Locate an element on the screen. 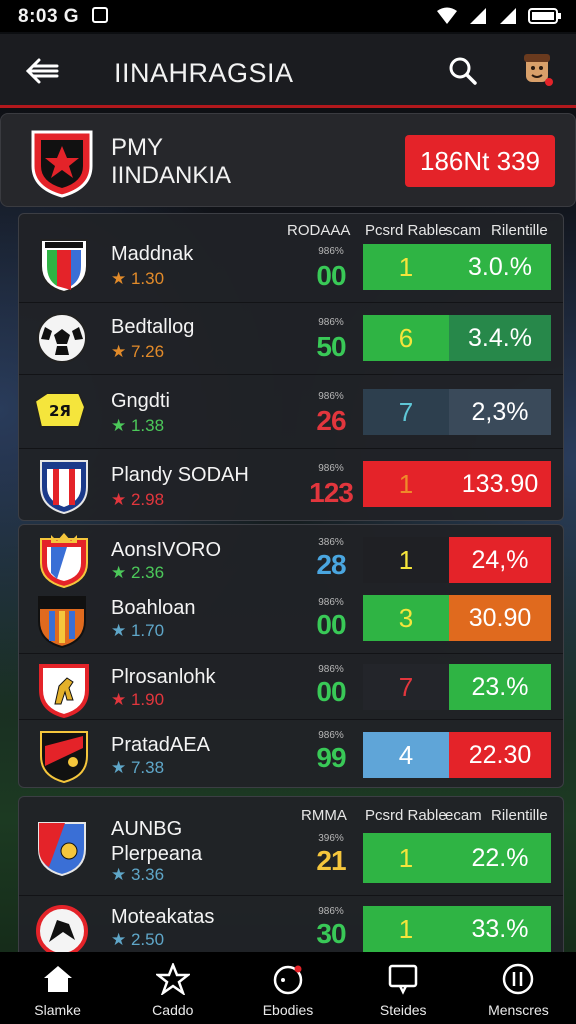 This screenshot has height=1024, width=576. nav-item-steides: Steides is located at coordinates (403, 988).